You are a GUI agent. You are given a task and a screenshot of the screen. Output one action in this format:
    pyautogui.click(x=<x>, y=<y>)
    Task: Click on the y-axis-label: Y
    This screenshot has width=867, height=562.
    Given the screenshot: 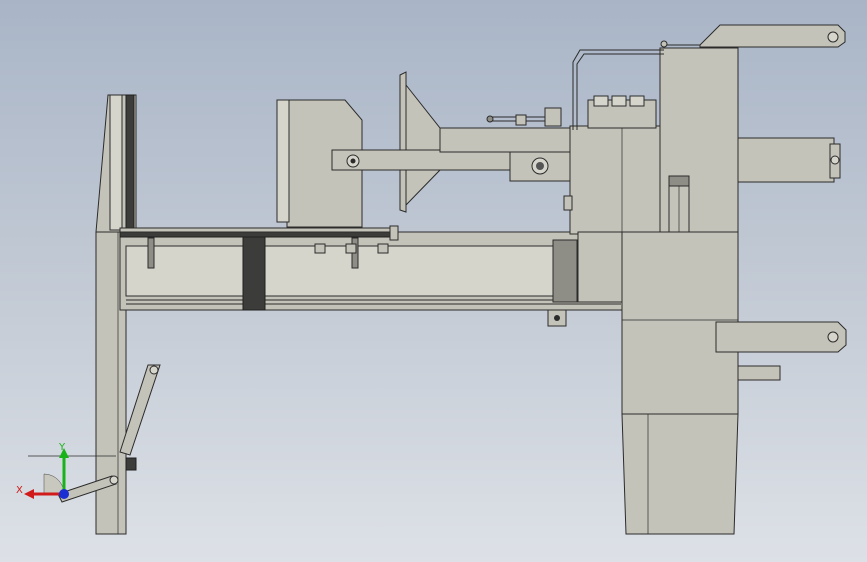 What is the action you would take?
    pyautogui.click(x=62, y=447)
    